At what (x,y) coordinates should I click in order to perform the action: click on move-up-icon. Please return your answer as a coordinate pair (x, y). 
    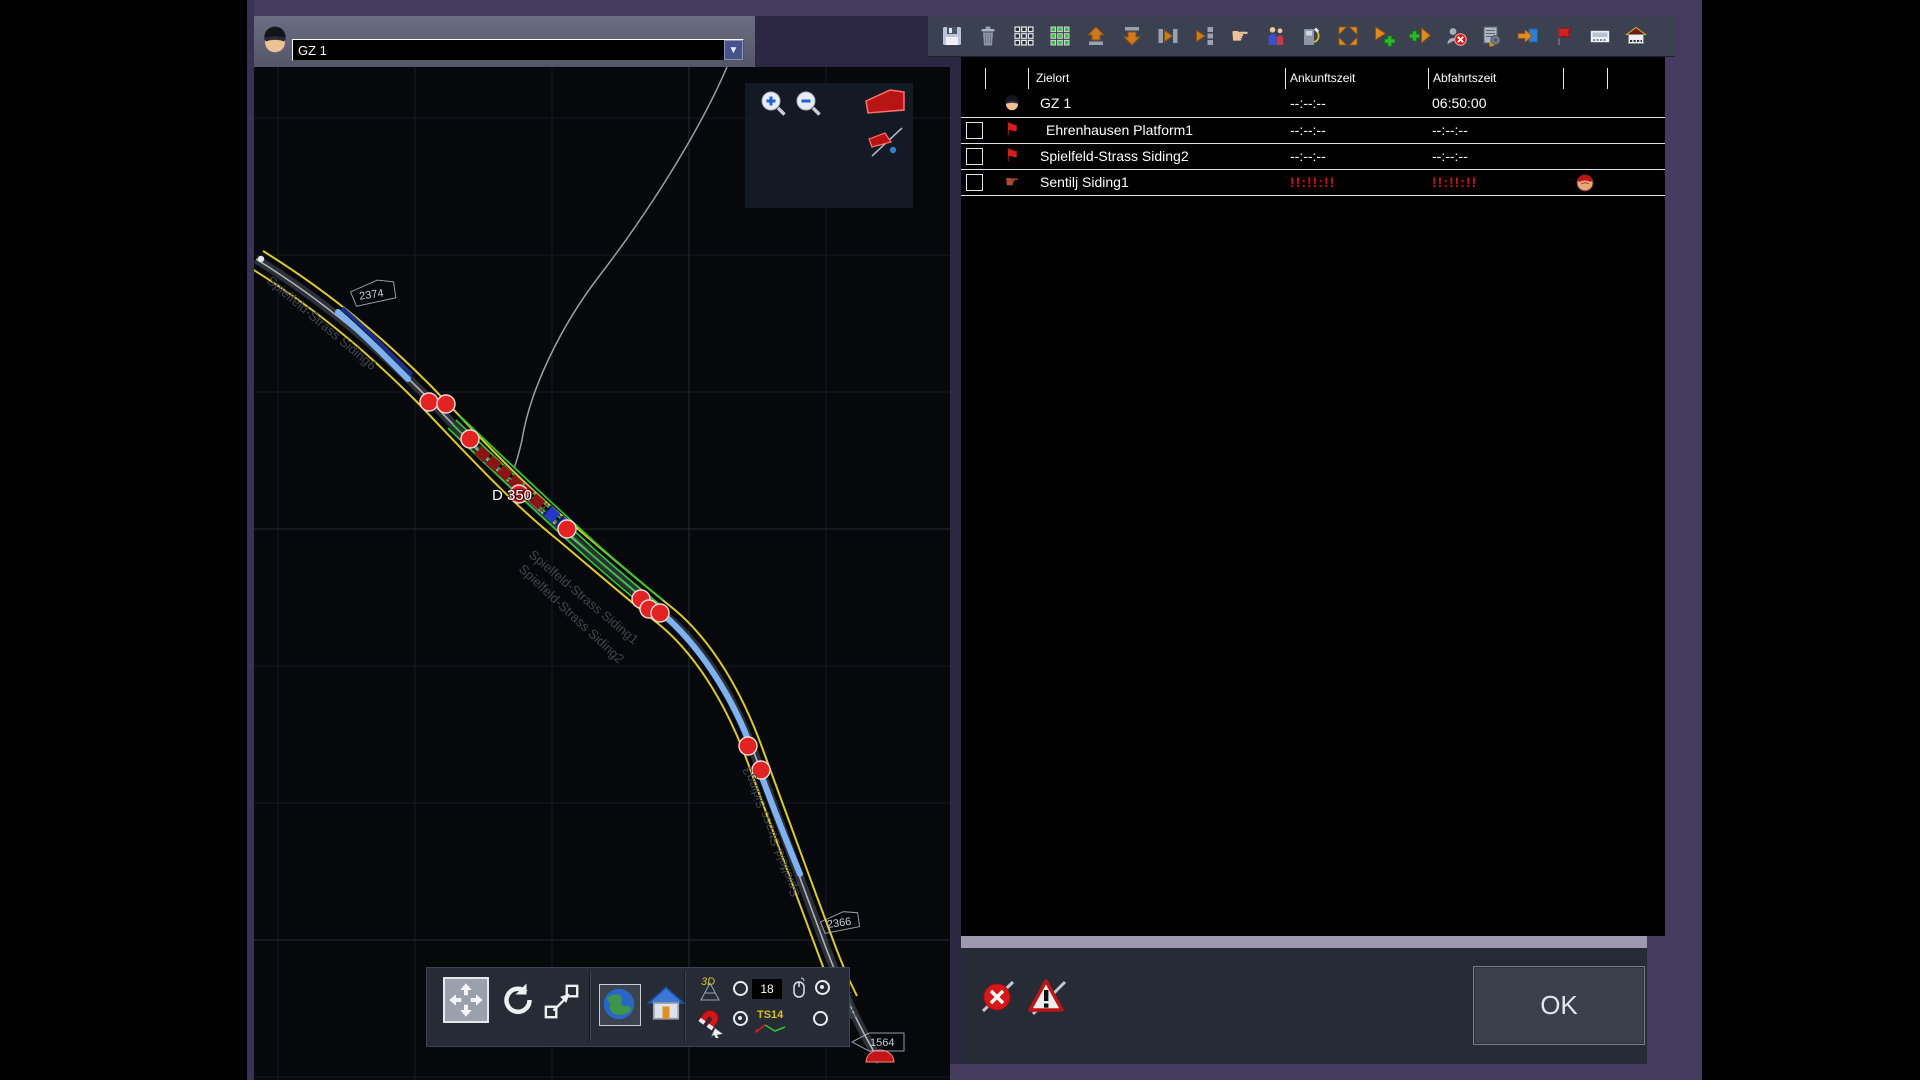
    Looking at the image, I should click on (1096, 36).